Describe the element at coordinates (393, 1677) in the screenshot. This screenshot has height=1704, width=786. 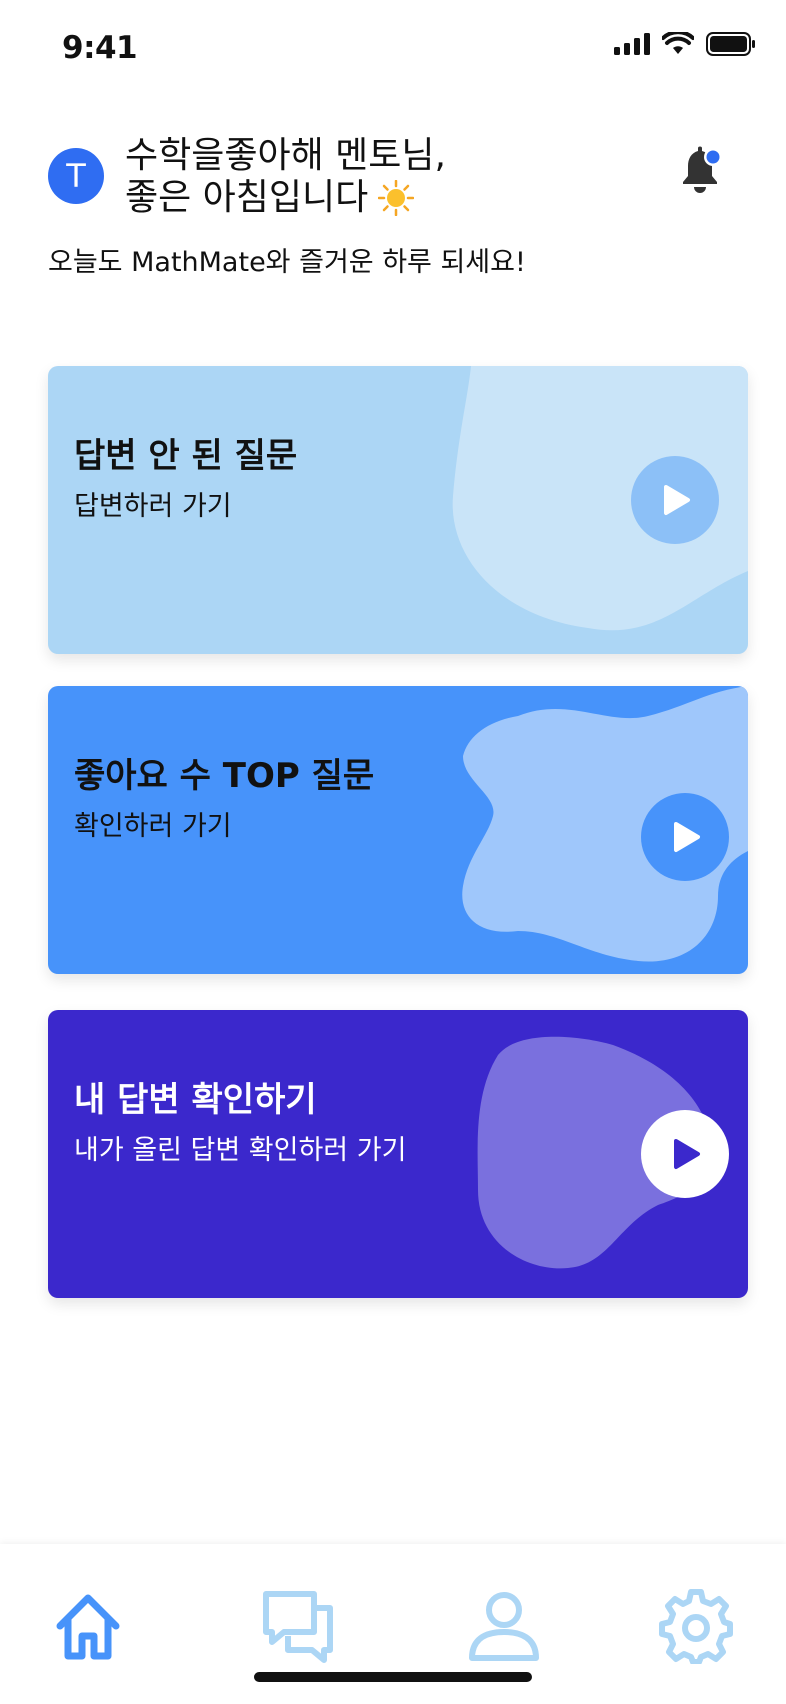
I see `home-indicator` at that location.